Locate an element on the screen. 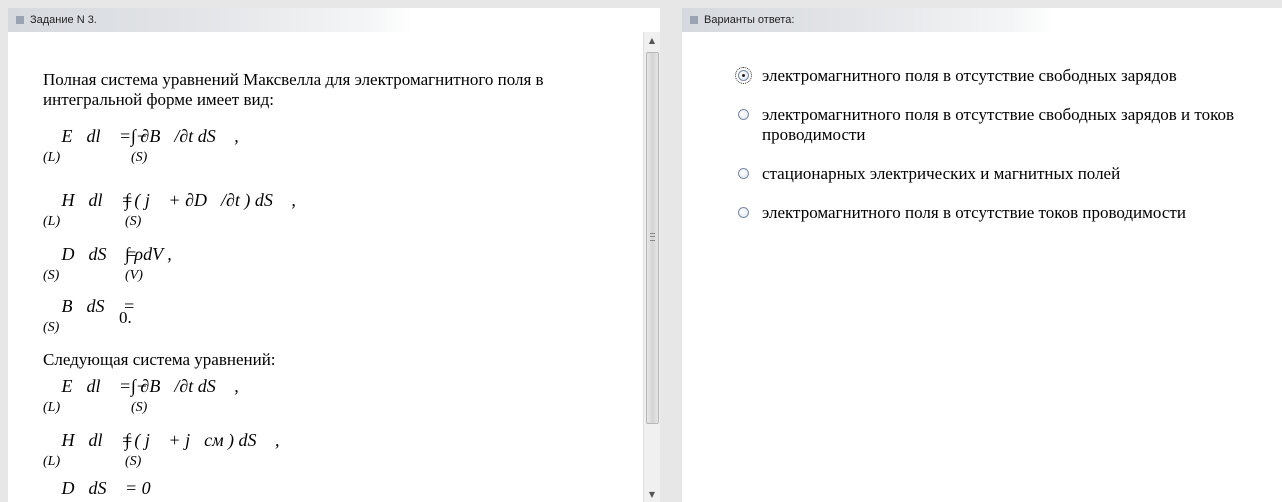 Image resolution: width=1282 pixels, height=502 pixels. following-equation-2-lower-right: (S) is located at coordinates (133, 461).